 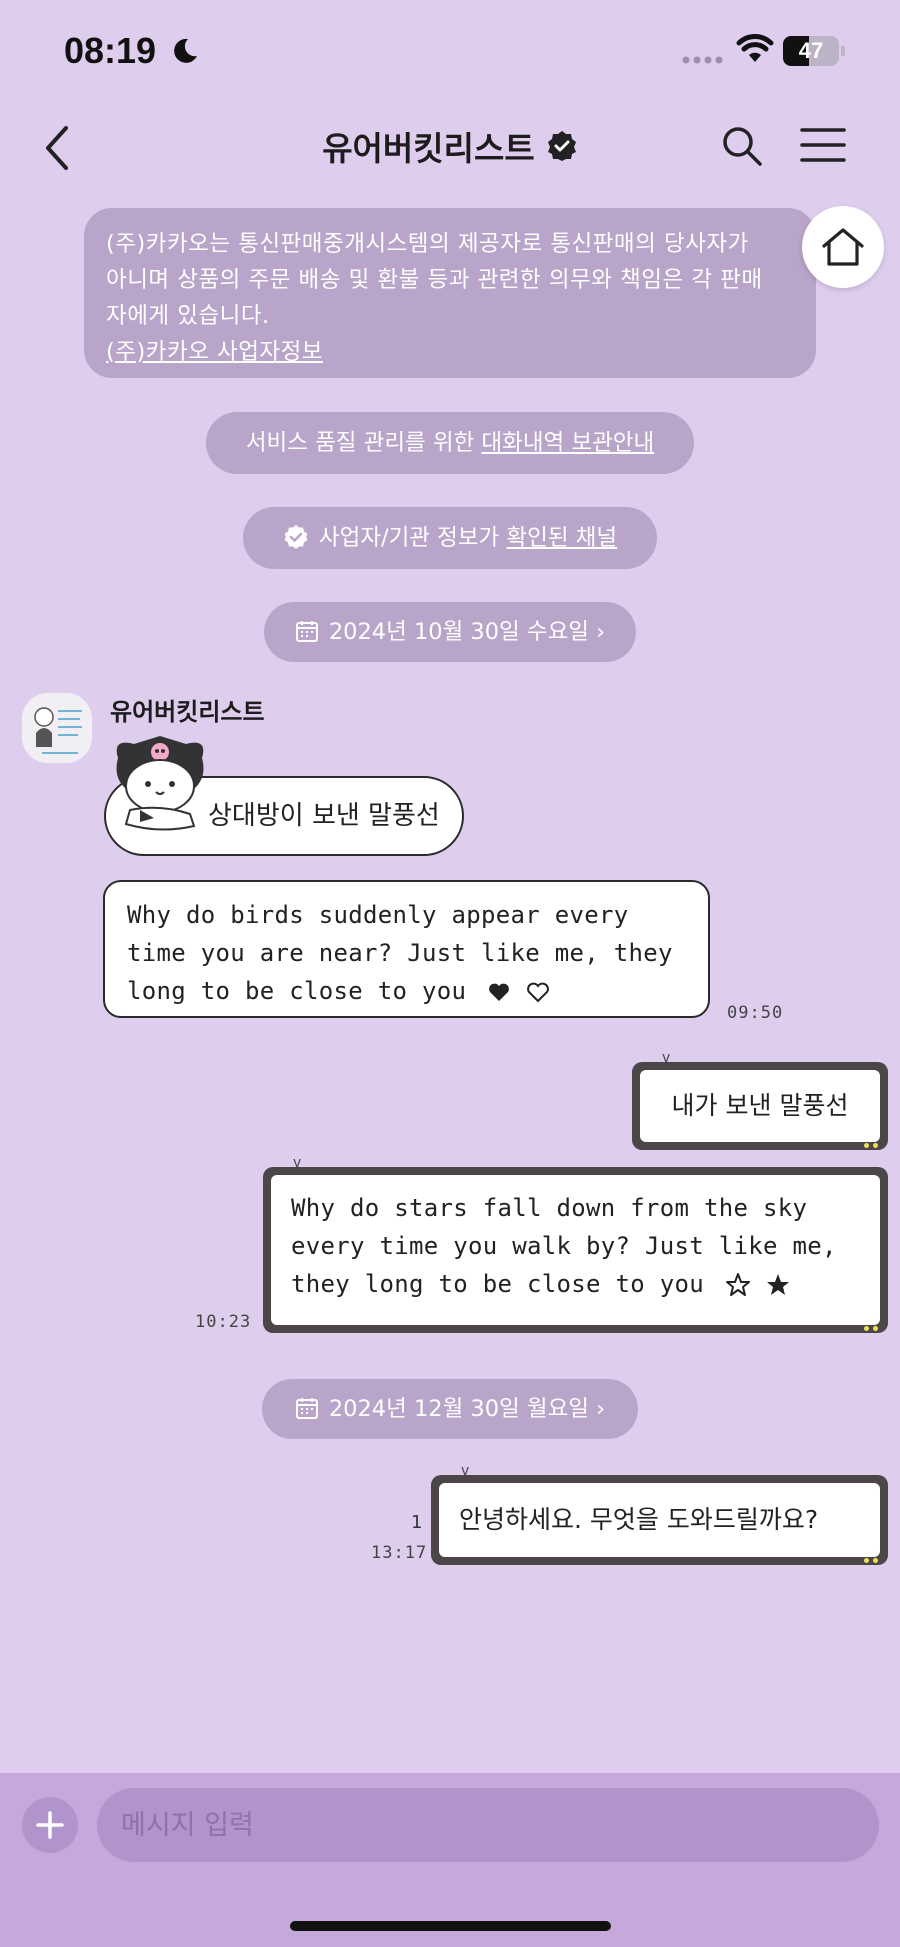 What do you see at coordinates (755, 1013) in the screenshot?
I see `message-time: 09:50` at bounding box center [755, 1013].